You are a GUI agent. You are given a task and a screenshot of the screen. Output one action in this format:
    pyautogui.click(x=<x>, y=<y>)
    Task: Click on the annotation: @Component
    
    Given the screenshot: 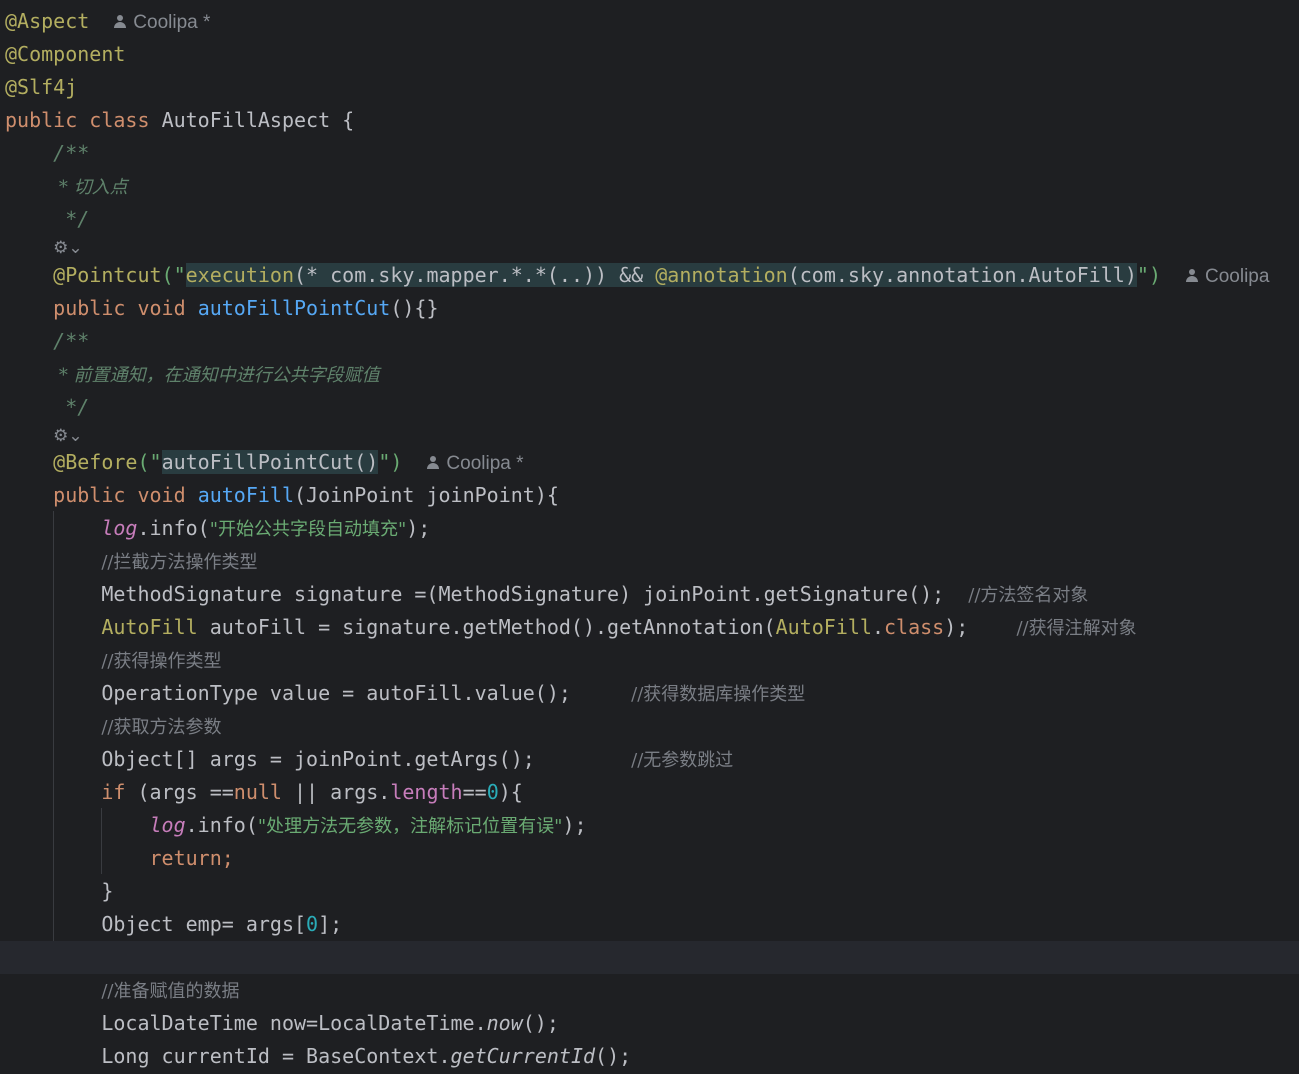 What is the action you would take?
    pyautogui.click(x=65, y=54)
    